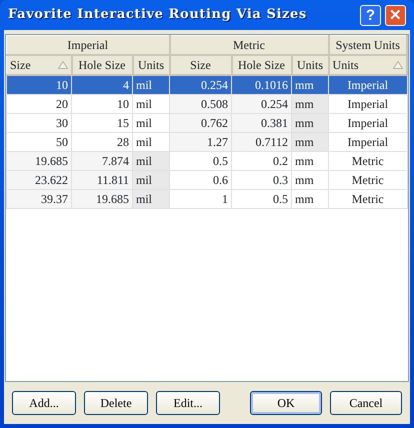  Describe the element at coordinates (102, 123) in the screenshot. I see `table-cell: 15` at that location.